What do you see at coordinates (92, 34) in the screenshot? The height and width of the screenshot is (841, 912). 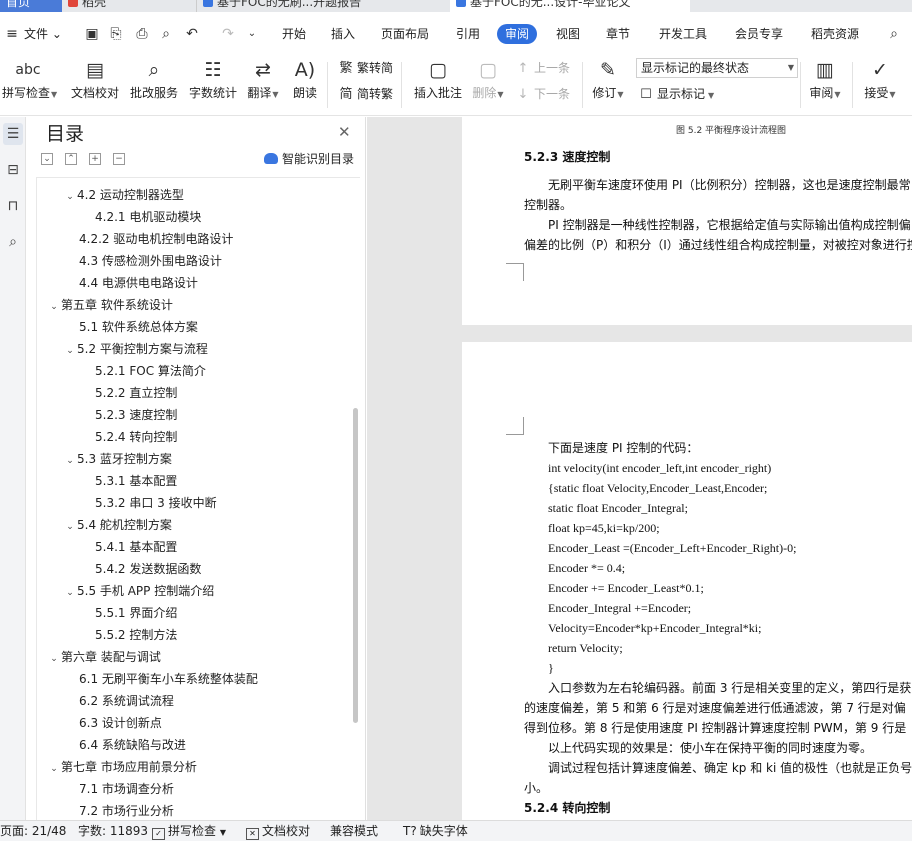 I see `save-icon: ▣` at bounding box center [92, 34].